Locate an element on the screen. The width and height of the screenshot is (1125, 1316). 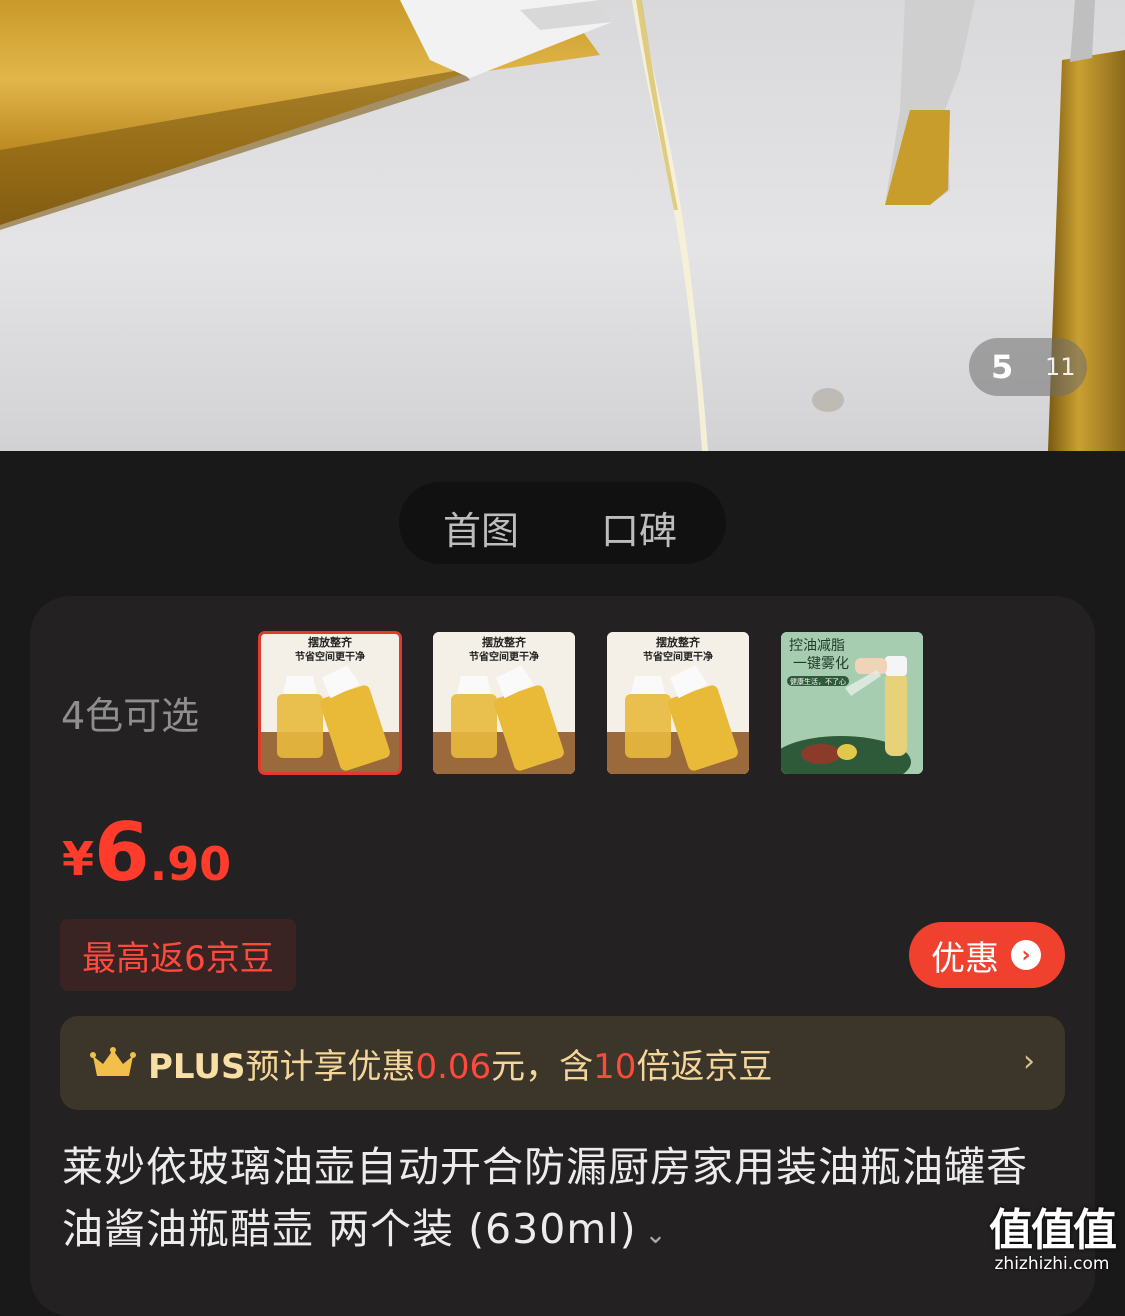
current-page: 5 is located at coordinates (1002, 367).